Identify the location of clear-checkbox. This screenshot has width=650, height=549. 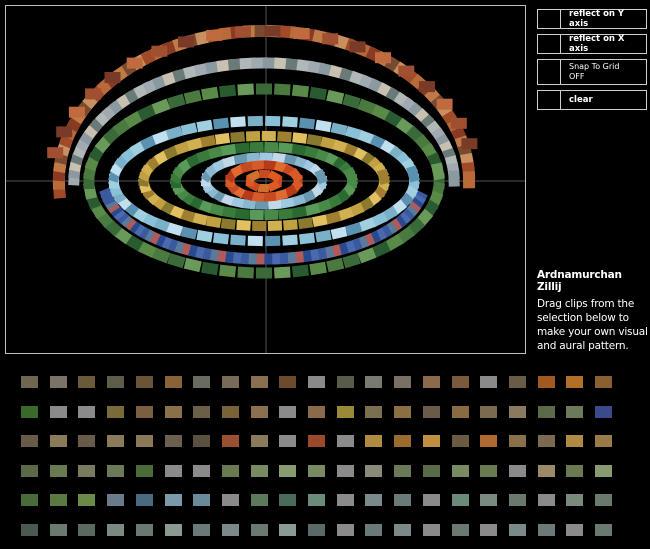
(549, 100).